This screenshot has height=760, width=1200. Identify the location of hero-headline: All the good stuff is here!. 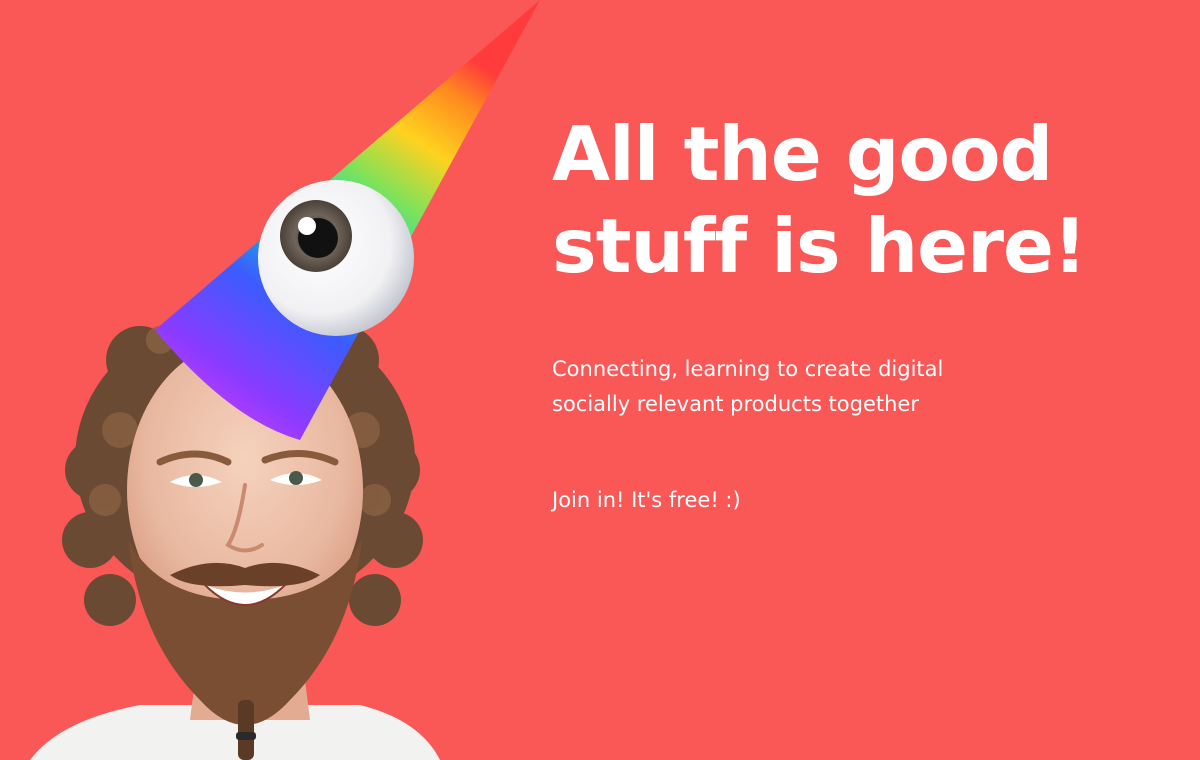
(862, 200).